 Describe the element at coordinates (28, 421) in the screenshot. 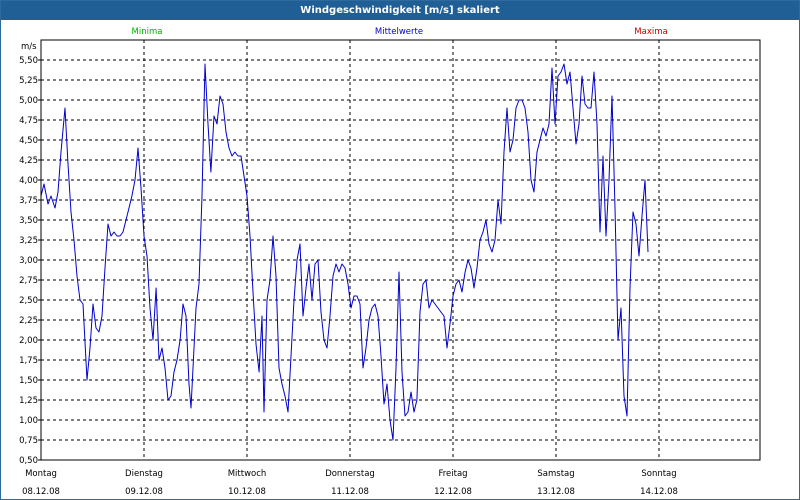

I see `y-tick-label: 1,00` at that location.